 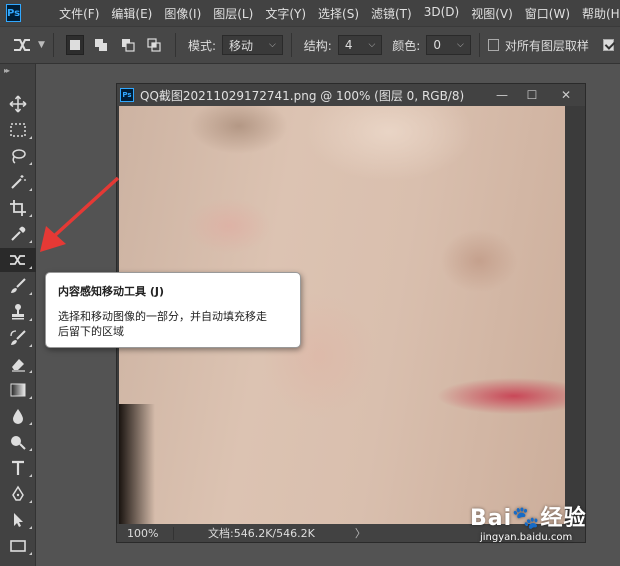 I want to click on color-select: 0 ⌵, so click(x=448, y=45).